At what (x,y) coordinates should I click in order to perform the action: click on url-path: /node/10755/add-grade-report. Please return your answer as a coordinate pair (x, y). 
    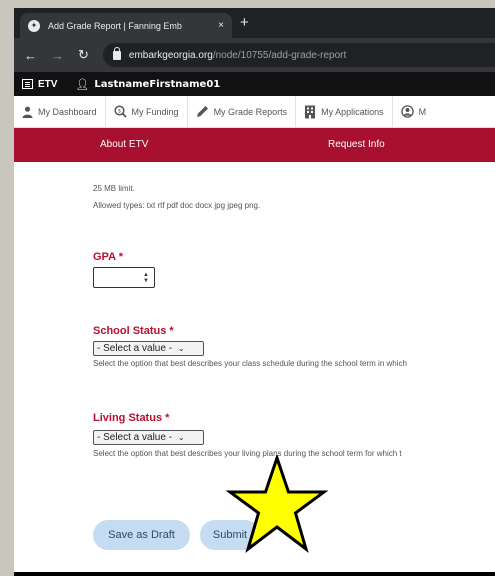
    Looking at the image, I should click on (279, 55).